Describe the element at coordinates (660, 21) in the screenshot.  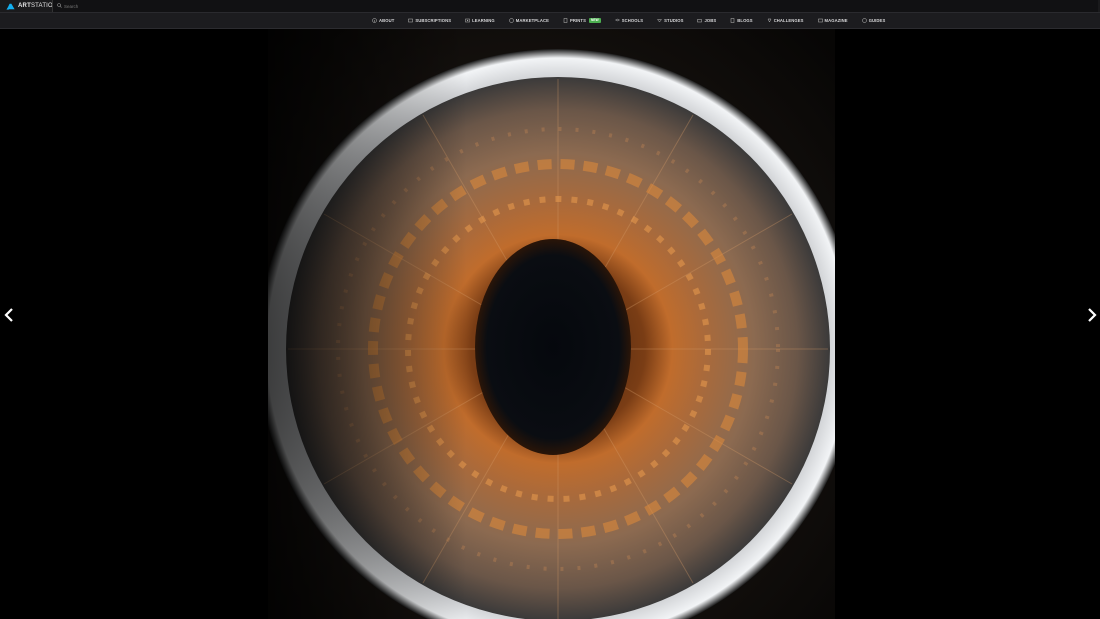
I see `studio-icon` at that location.